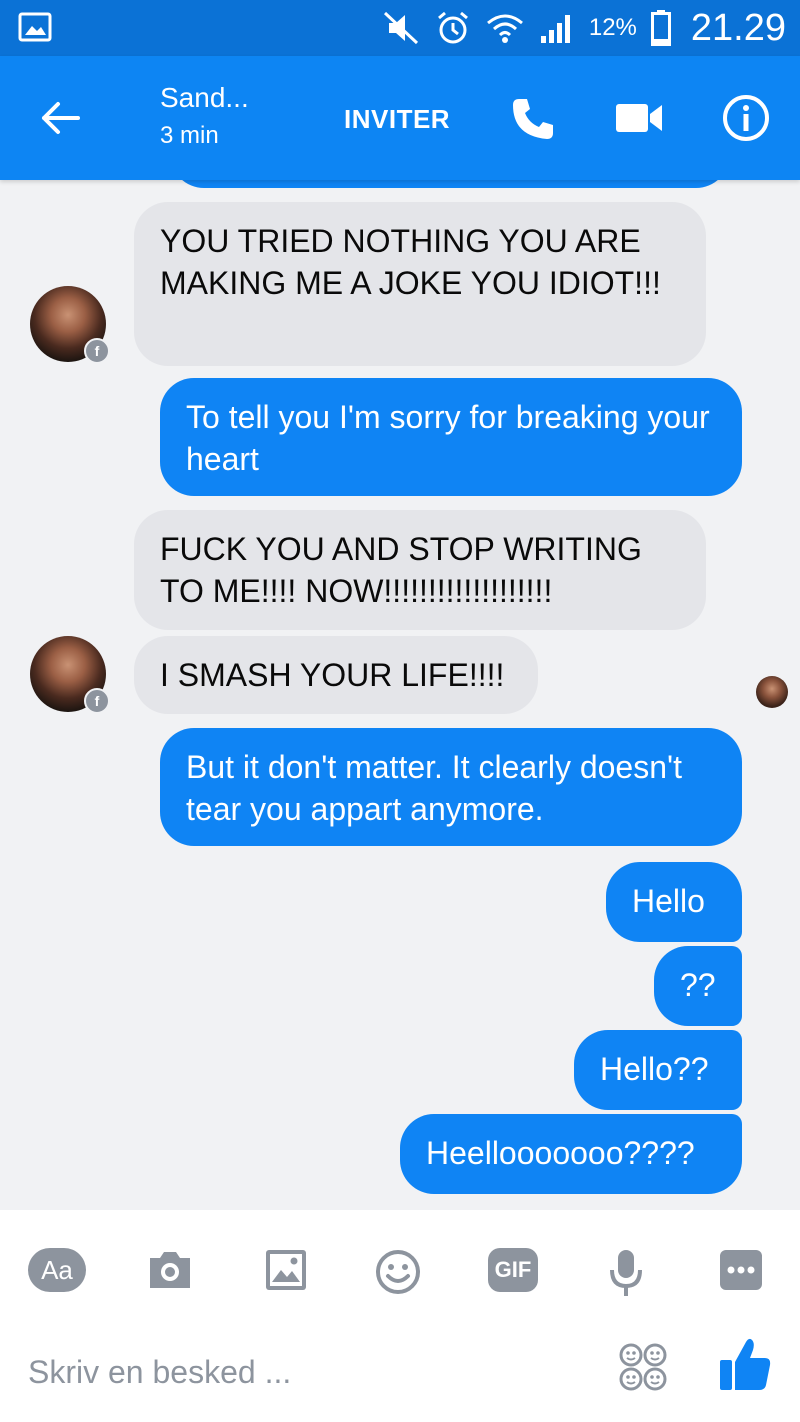 This screenshot has width=800, height=1422. What do you see at coordinates (741, 1270) in the screenshot?
I see `more-icon` at bounding box center [741, 1270].